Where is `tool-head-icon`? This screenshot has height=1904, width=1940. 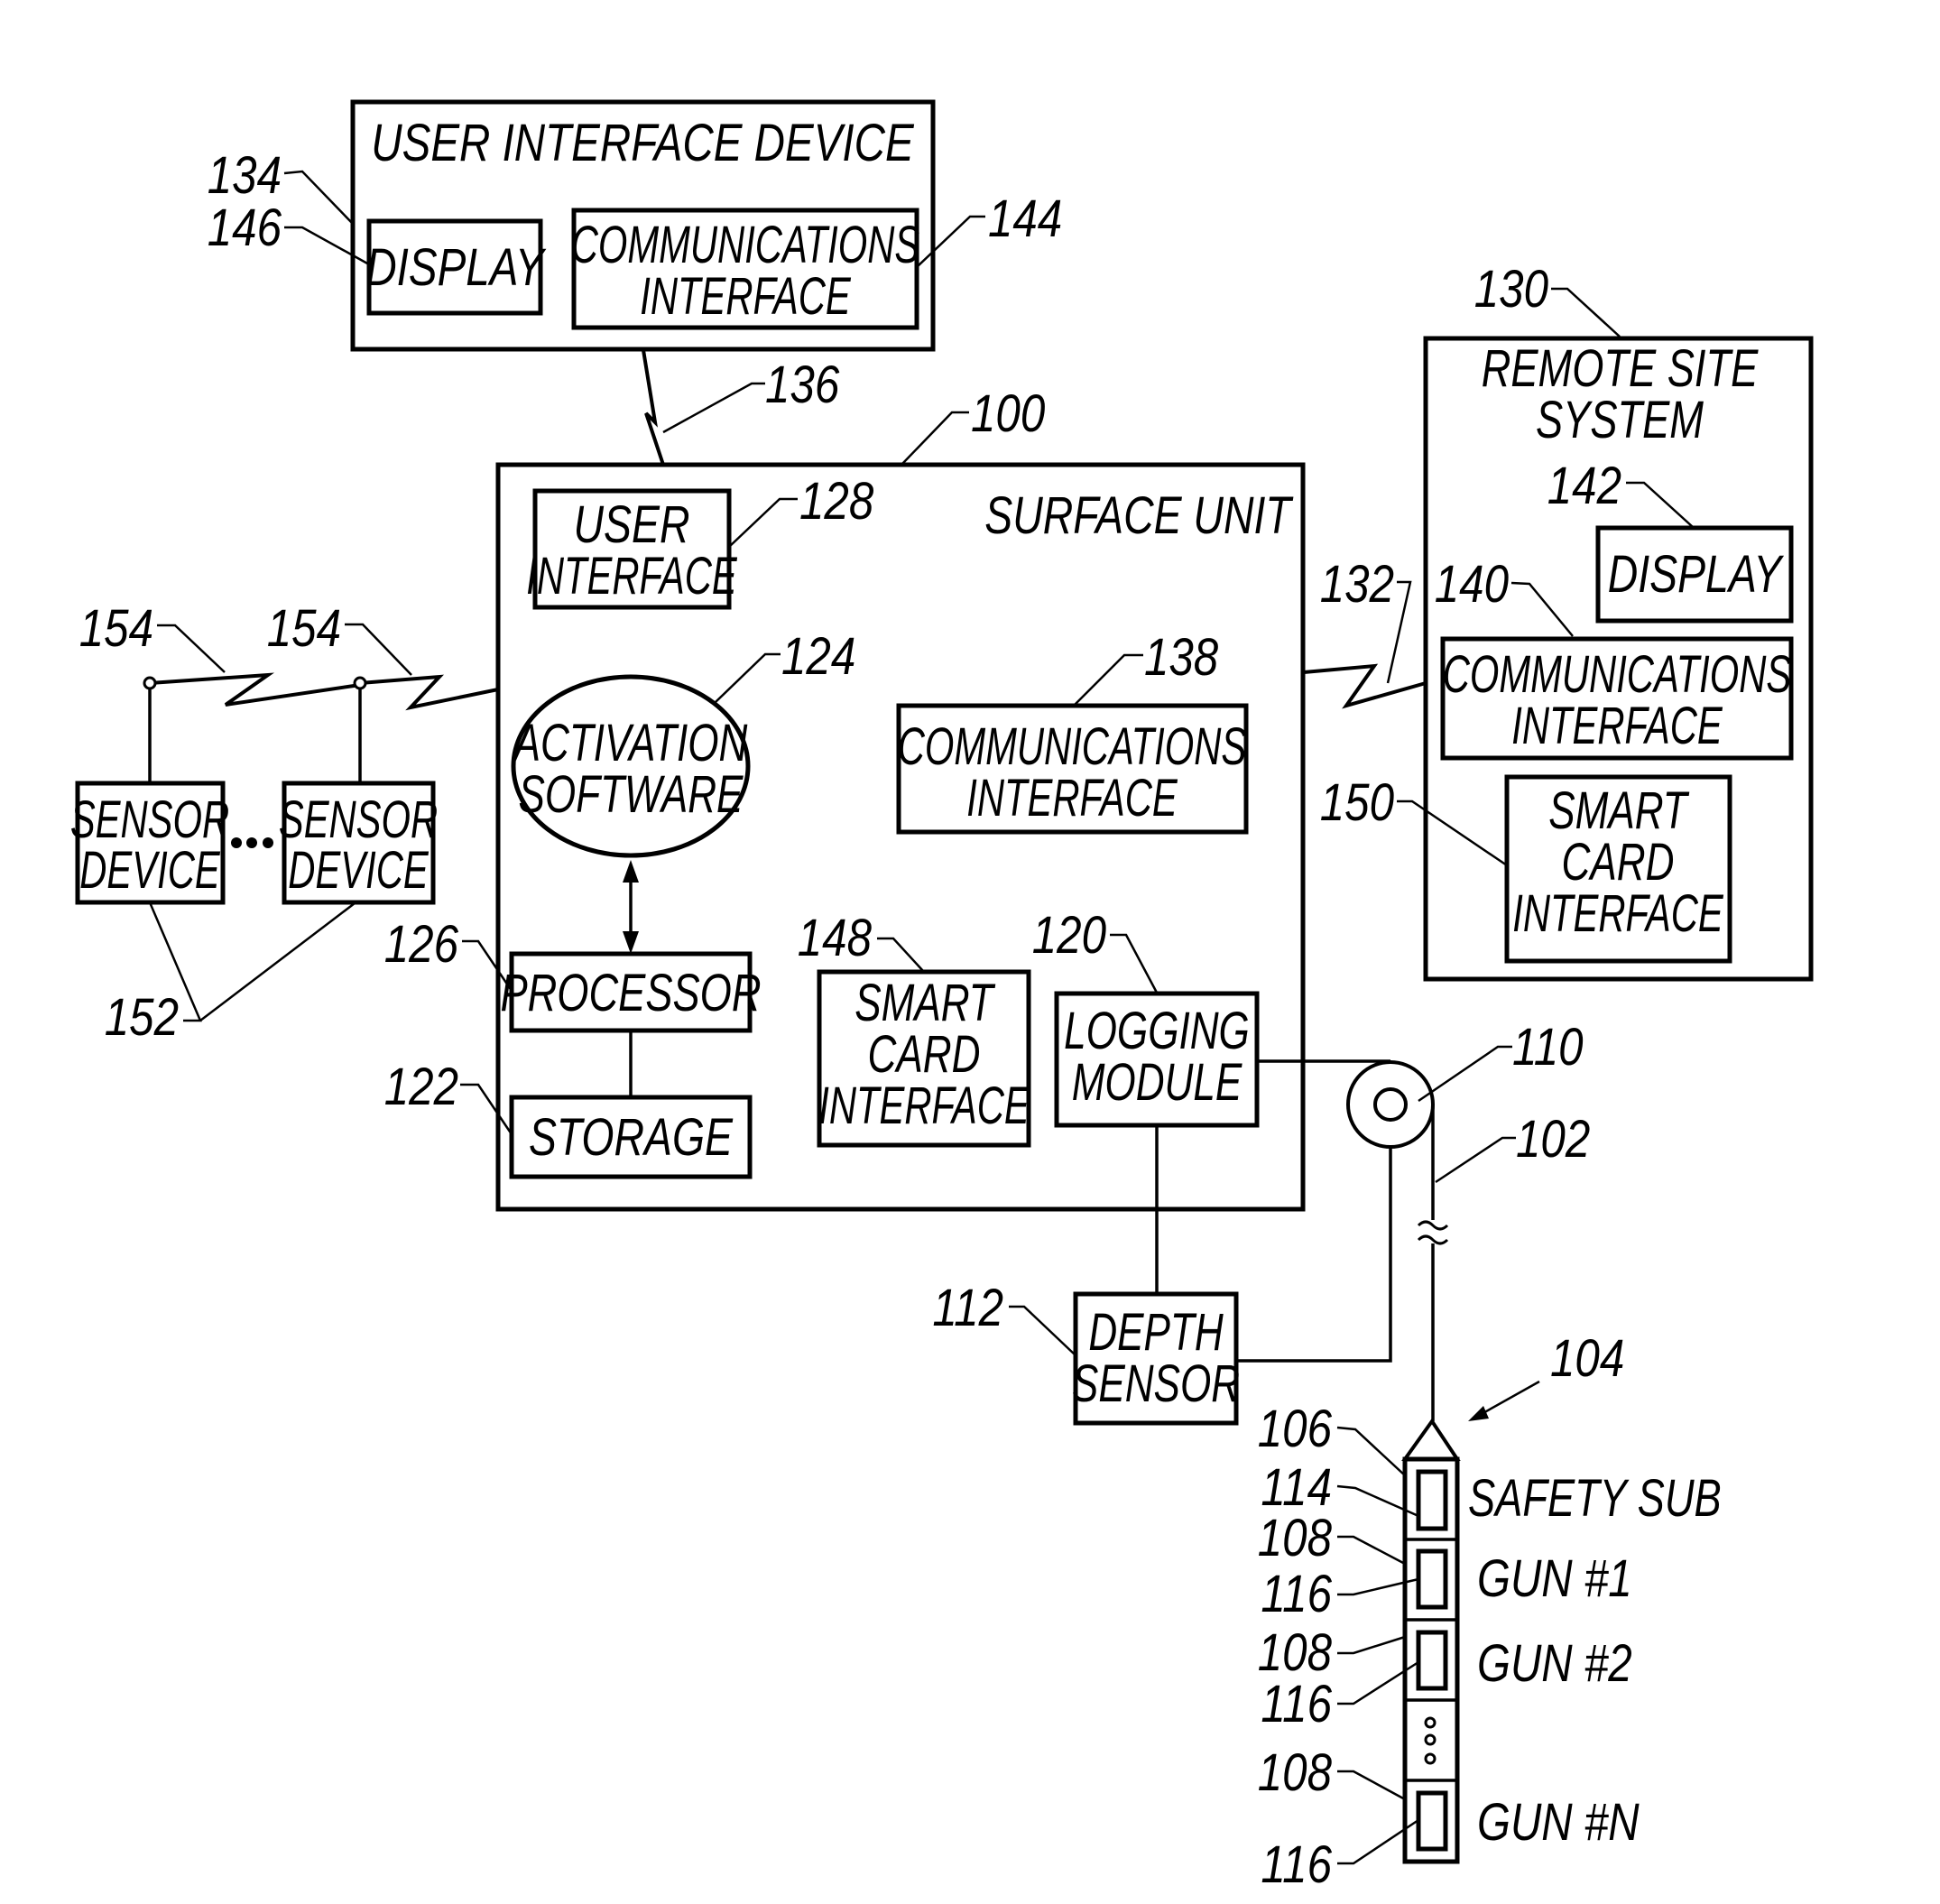
tool-head-icon is located at coordinates (1431, 1439).